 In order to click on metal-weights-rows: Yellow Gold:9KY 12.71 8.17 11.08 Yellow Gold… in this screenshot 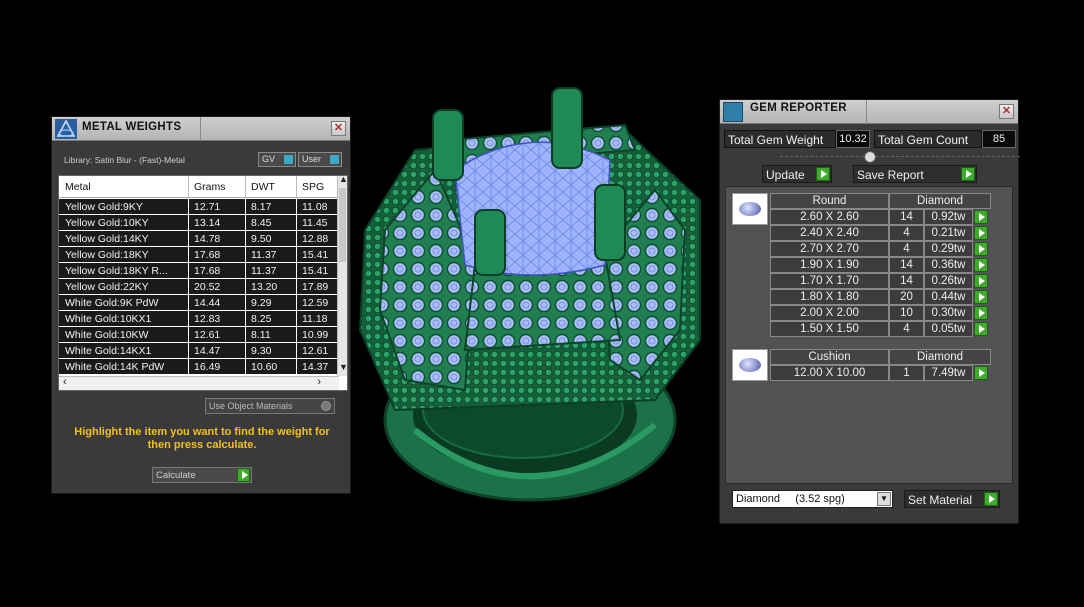, I will do `click(199, 287)`.